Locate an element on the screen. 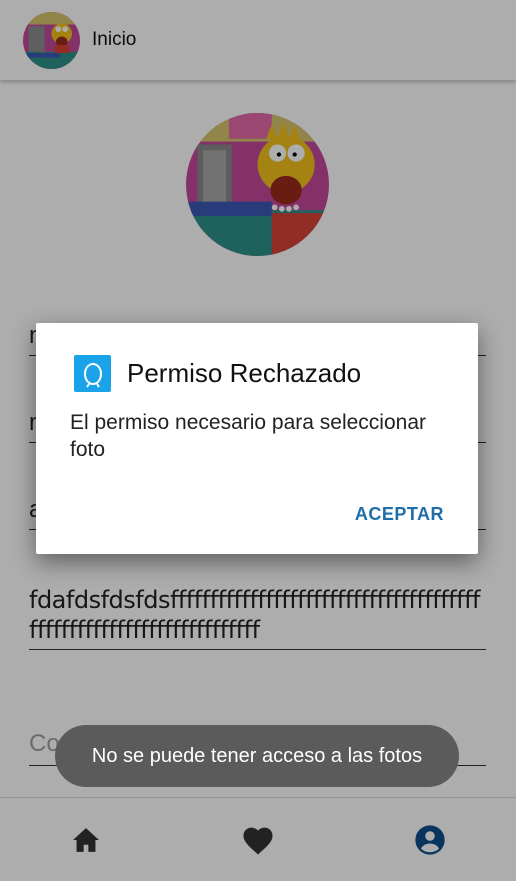  toast-text: No se puede tener acceso a las fotos is located at coordinates (257, 755).